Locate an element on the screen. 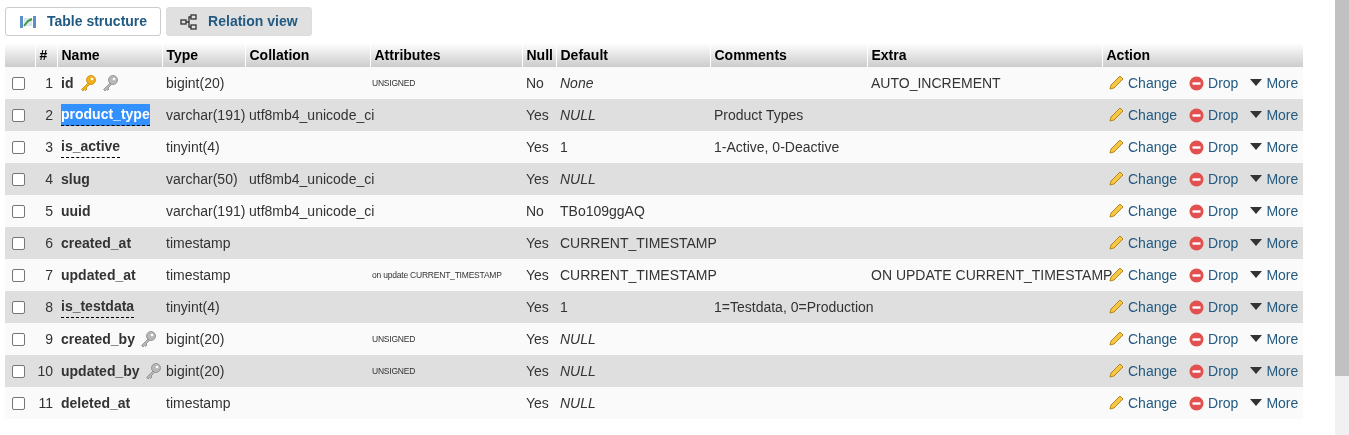 The width and height of the screenshot is (1349, 435). column-name: updated_at is located at coordinates (98, 275).